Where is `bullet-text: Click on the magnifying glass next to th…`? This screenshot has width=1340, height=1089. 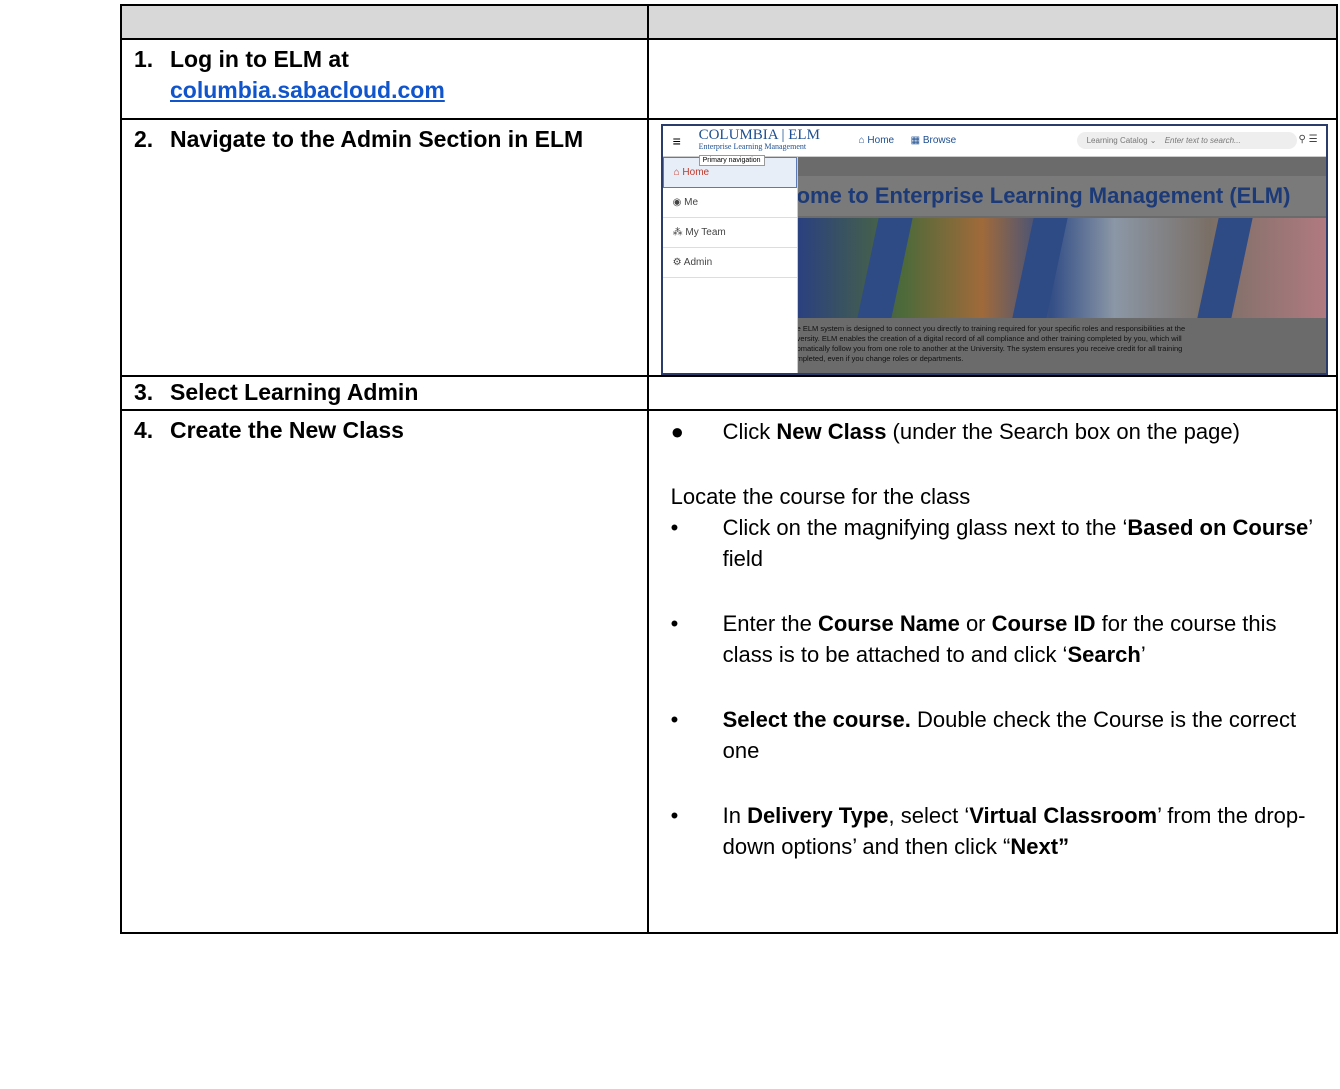
bullet-text: Click on the magnifying glass next to th… is located at coordinates (1017, 543).